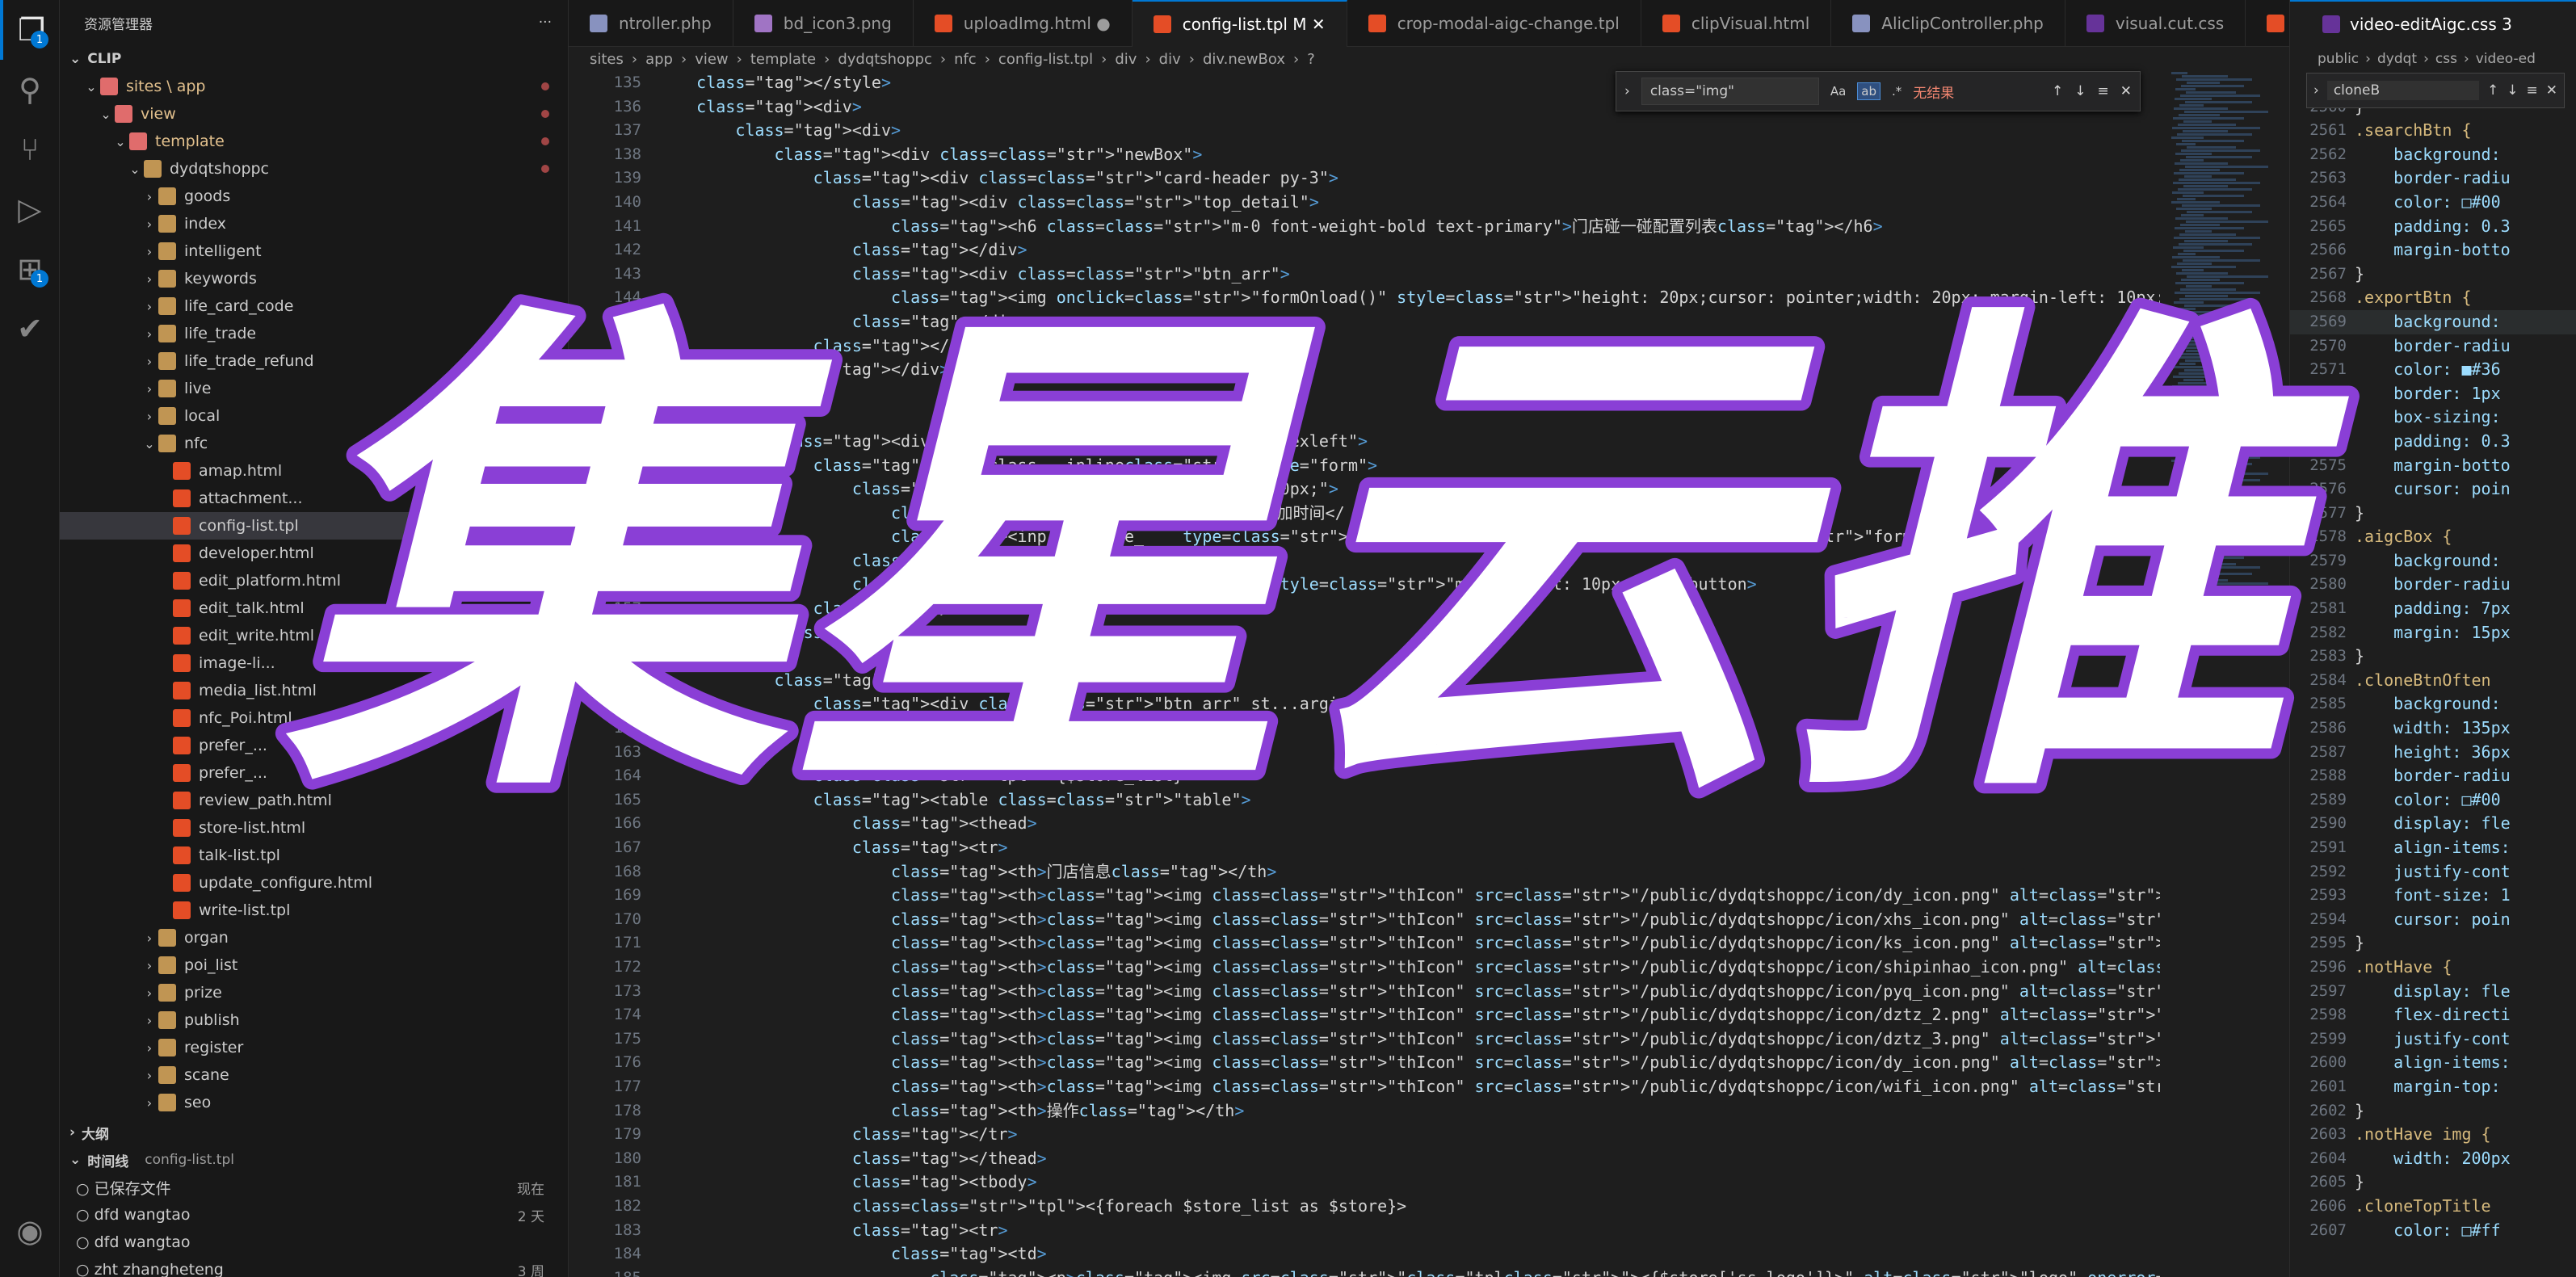  What do you see at coordinates (2433, 1087) in the screenshot?
I see `right-code-line: 2601 margin-top:` at bounding box center [2433, 1087].